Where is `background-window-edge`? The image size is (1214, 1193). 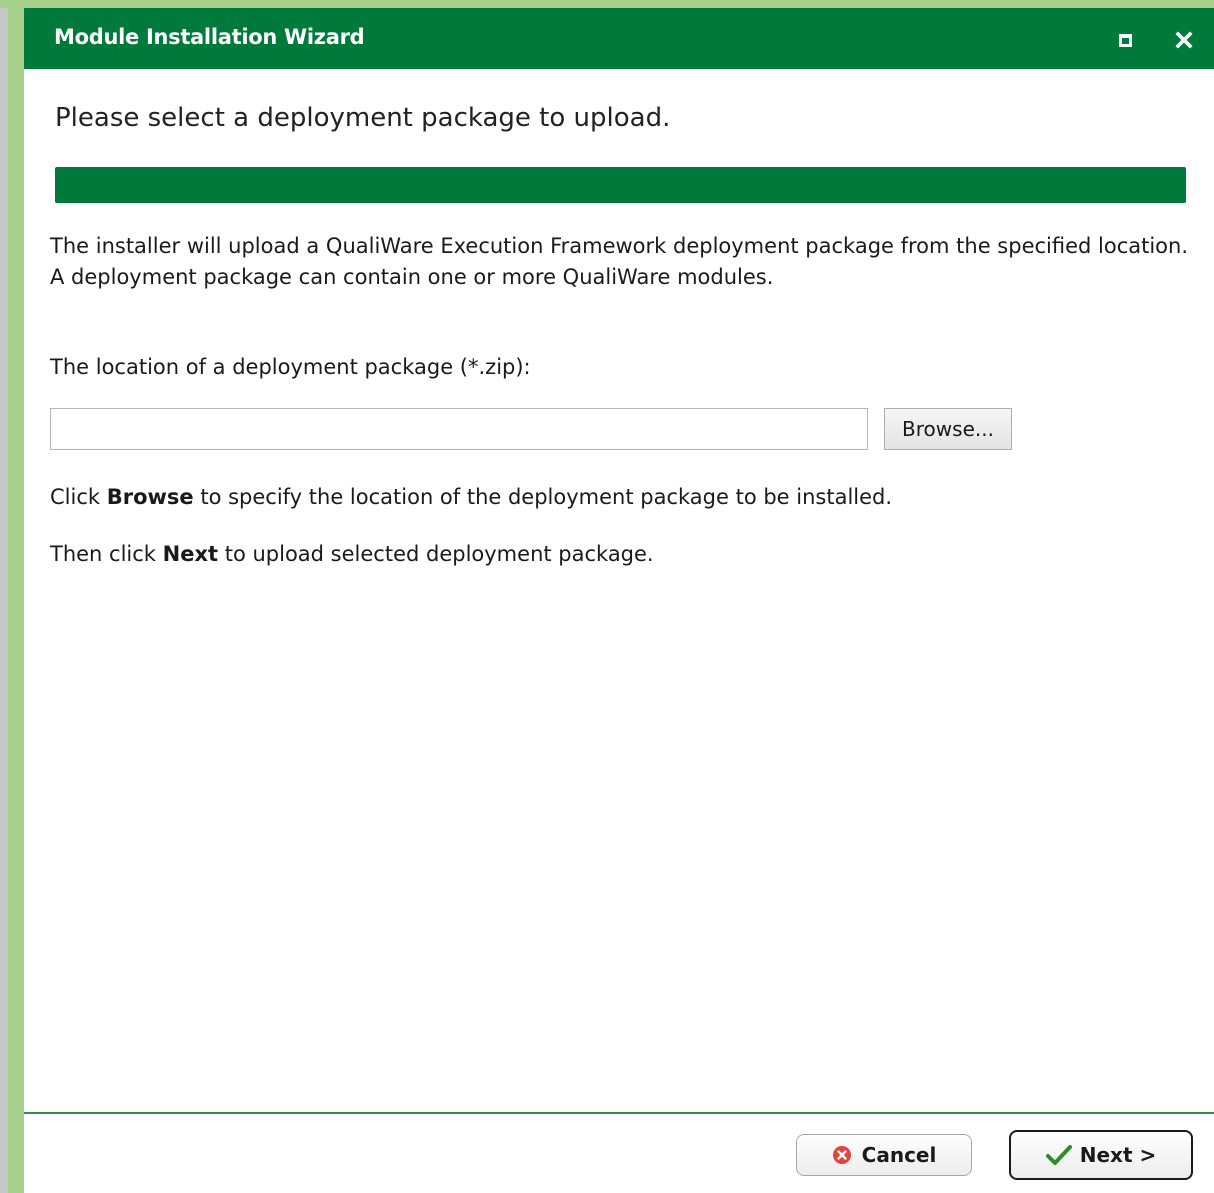 background-window-edge is located at coordinates (4, 596).